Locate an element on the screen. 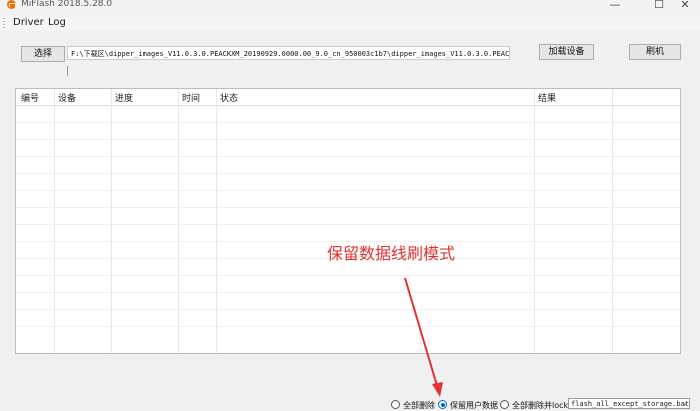  annotation-text: 保留数据线刷模式 is located at coordinates (391, 253).